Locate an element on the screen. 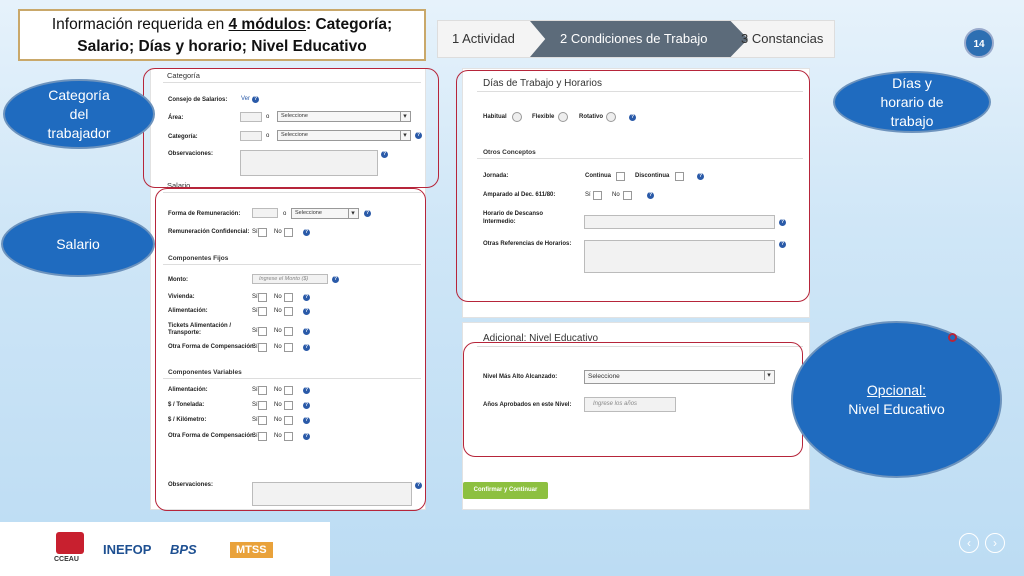  nivel-educativo-highlight is located at coordinates (633, 399).